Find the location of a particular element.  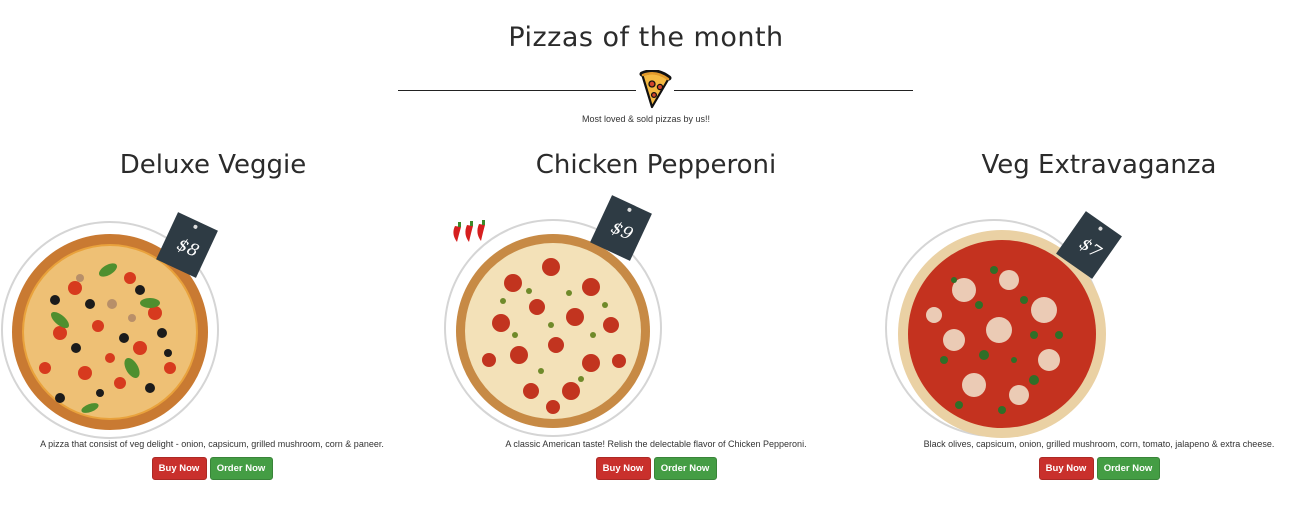

divider-left is located at coordinates (517, 90).